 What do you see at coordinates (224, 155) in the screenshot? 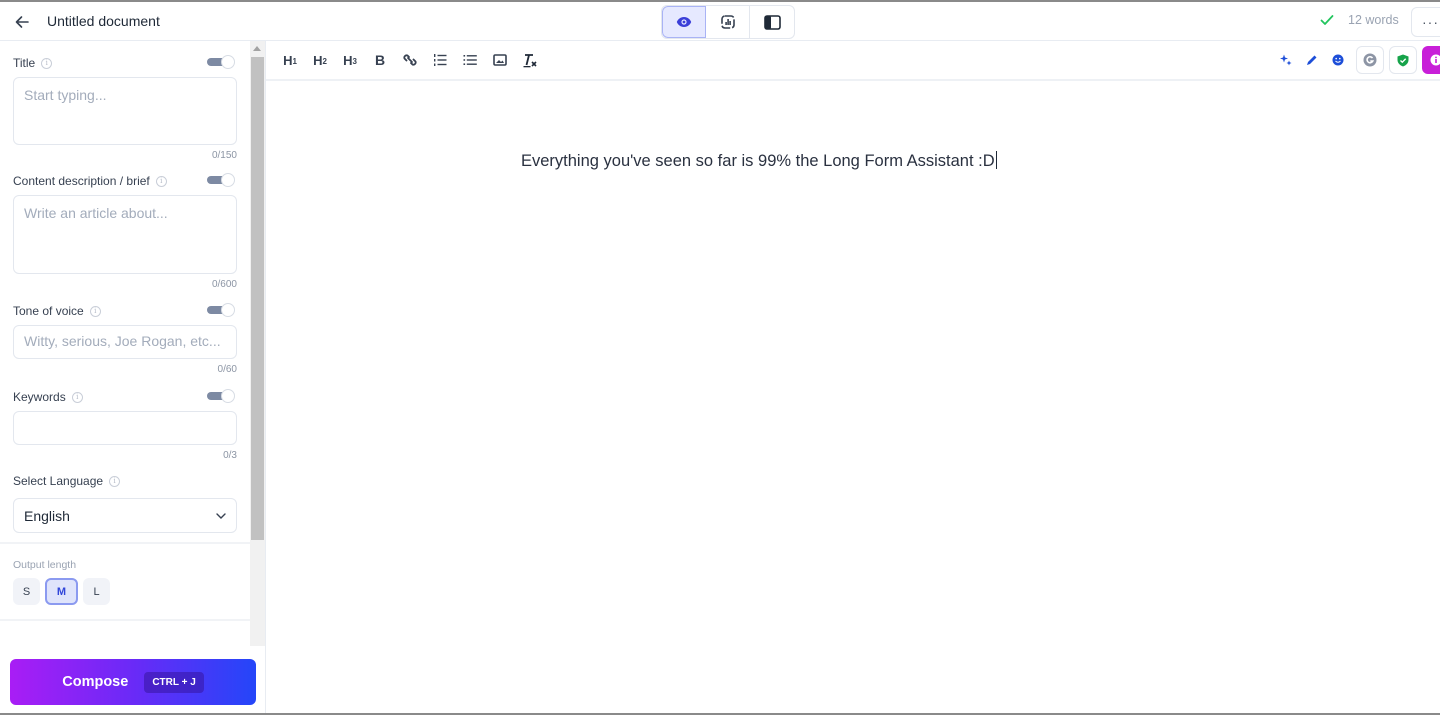
I see `title-counter: 0/150` at bounding box center [224, 155].